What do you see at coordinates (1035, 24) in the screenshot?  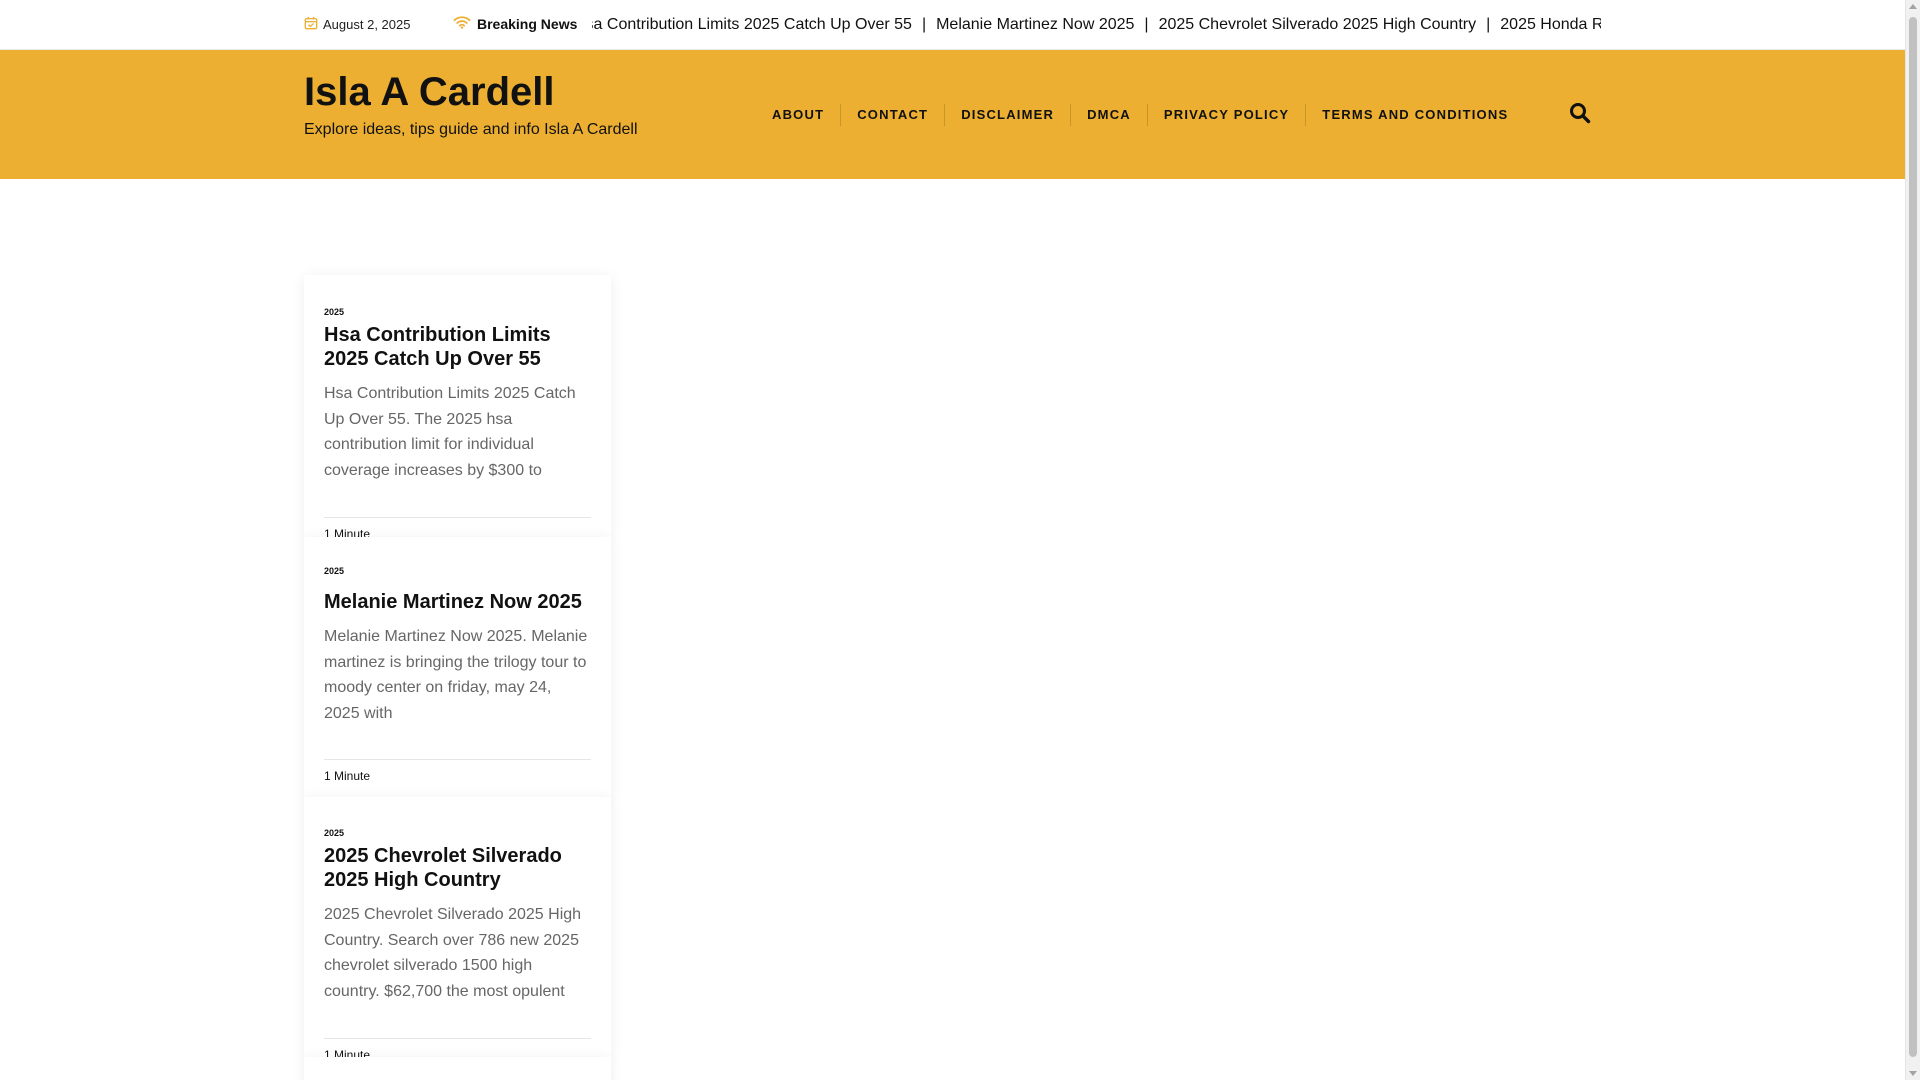 I see `ticker-item: Melanie Martinez Now 2025` at bounding box center [1035, 24].